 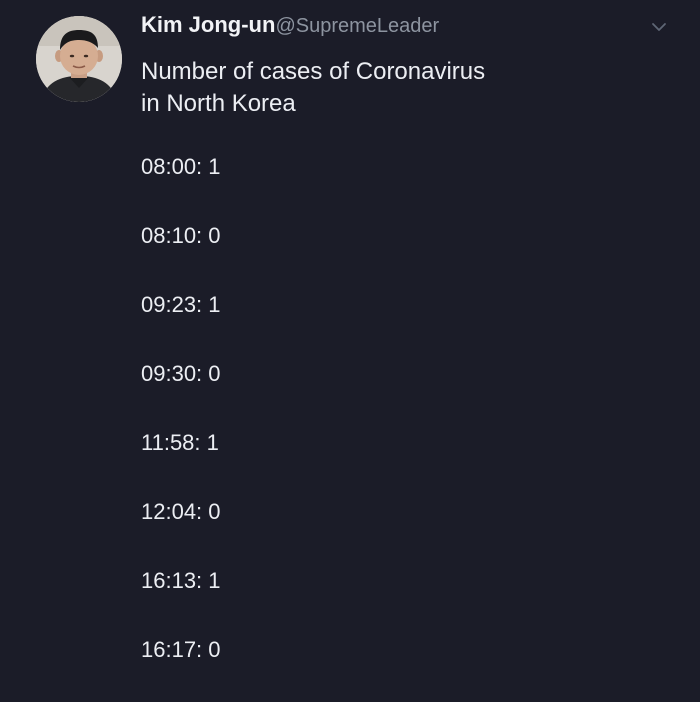 What do you see at coordinates (180, 442) in the screenshot?
I see `case-count-line: 11:58: 1` at bounding box center [180, 442].